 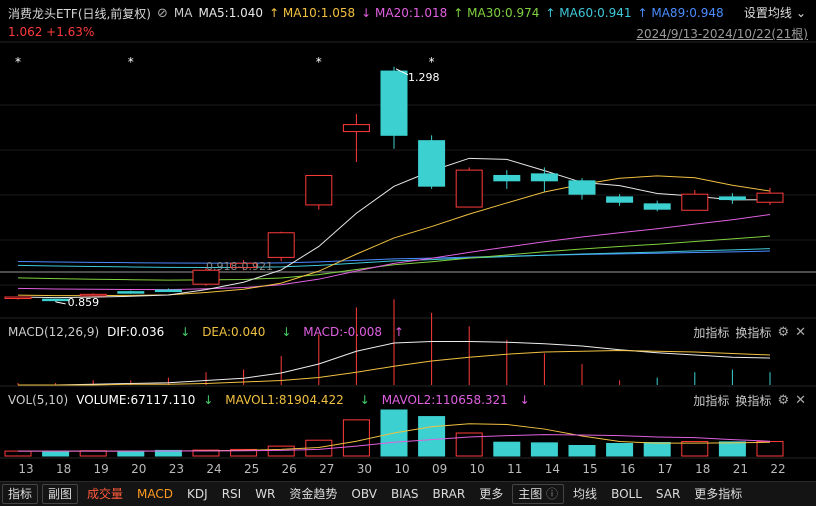 What do you see at coordinates (38, 400) in the screenshot?
I see `vol-name: VOL(5,10)` at bounding box center [38, 400].